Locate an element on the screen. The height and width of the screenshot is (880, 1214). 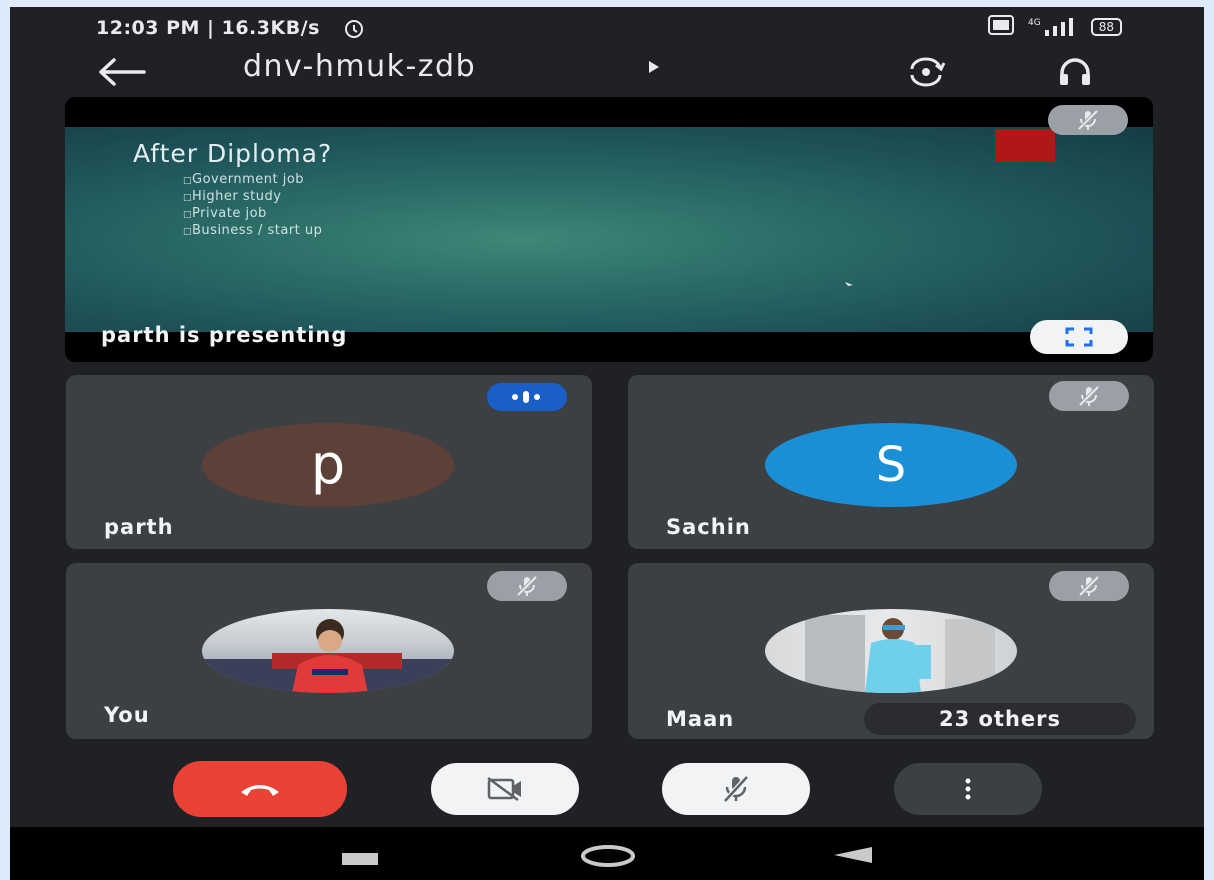
slide-red-block is located at coordinates (1025, 145).